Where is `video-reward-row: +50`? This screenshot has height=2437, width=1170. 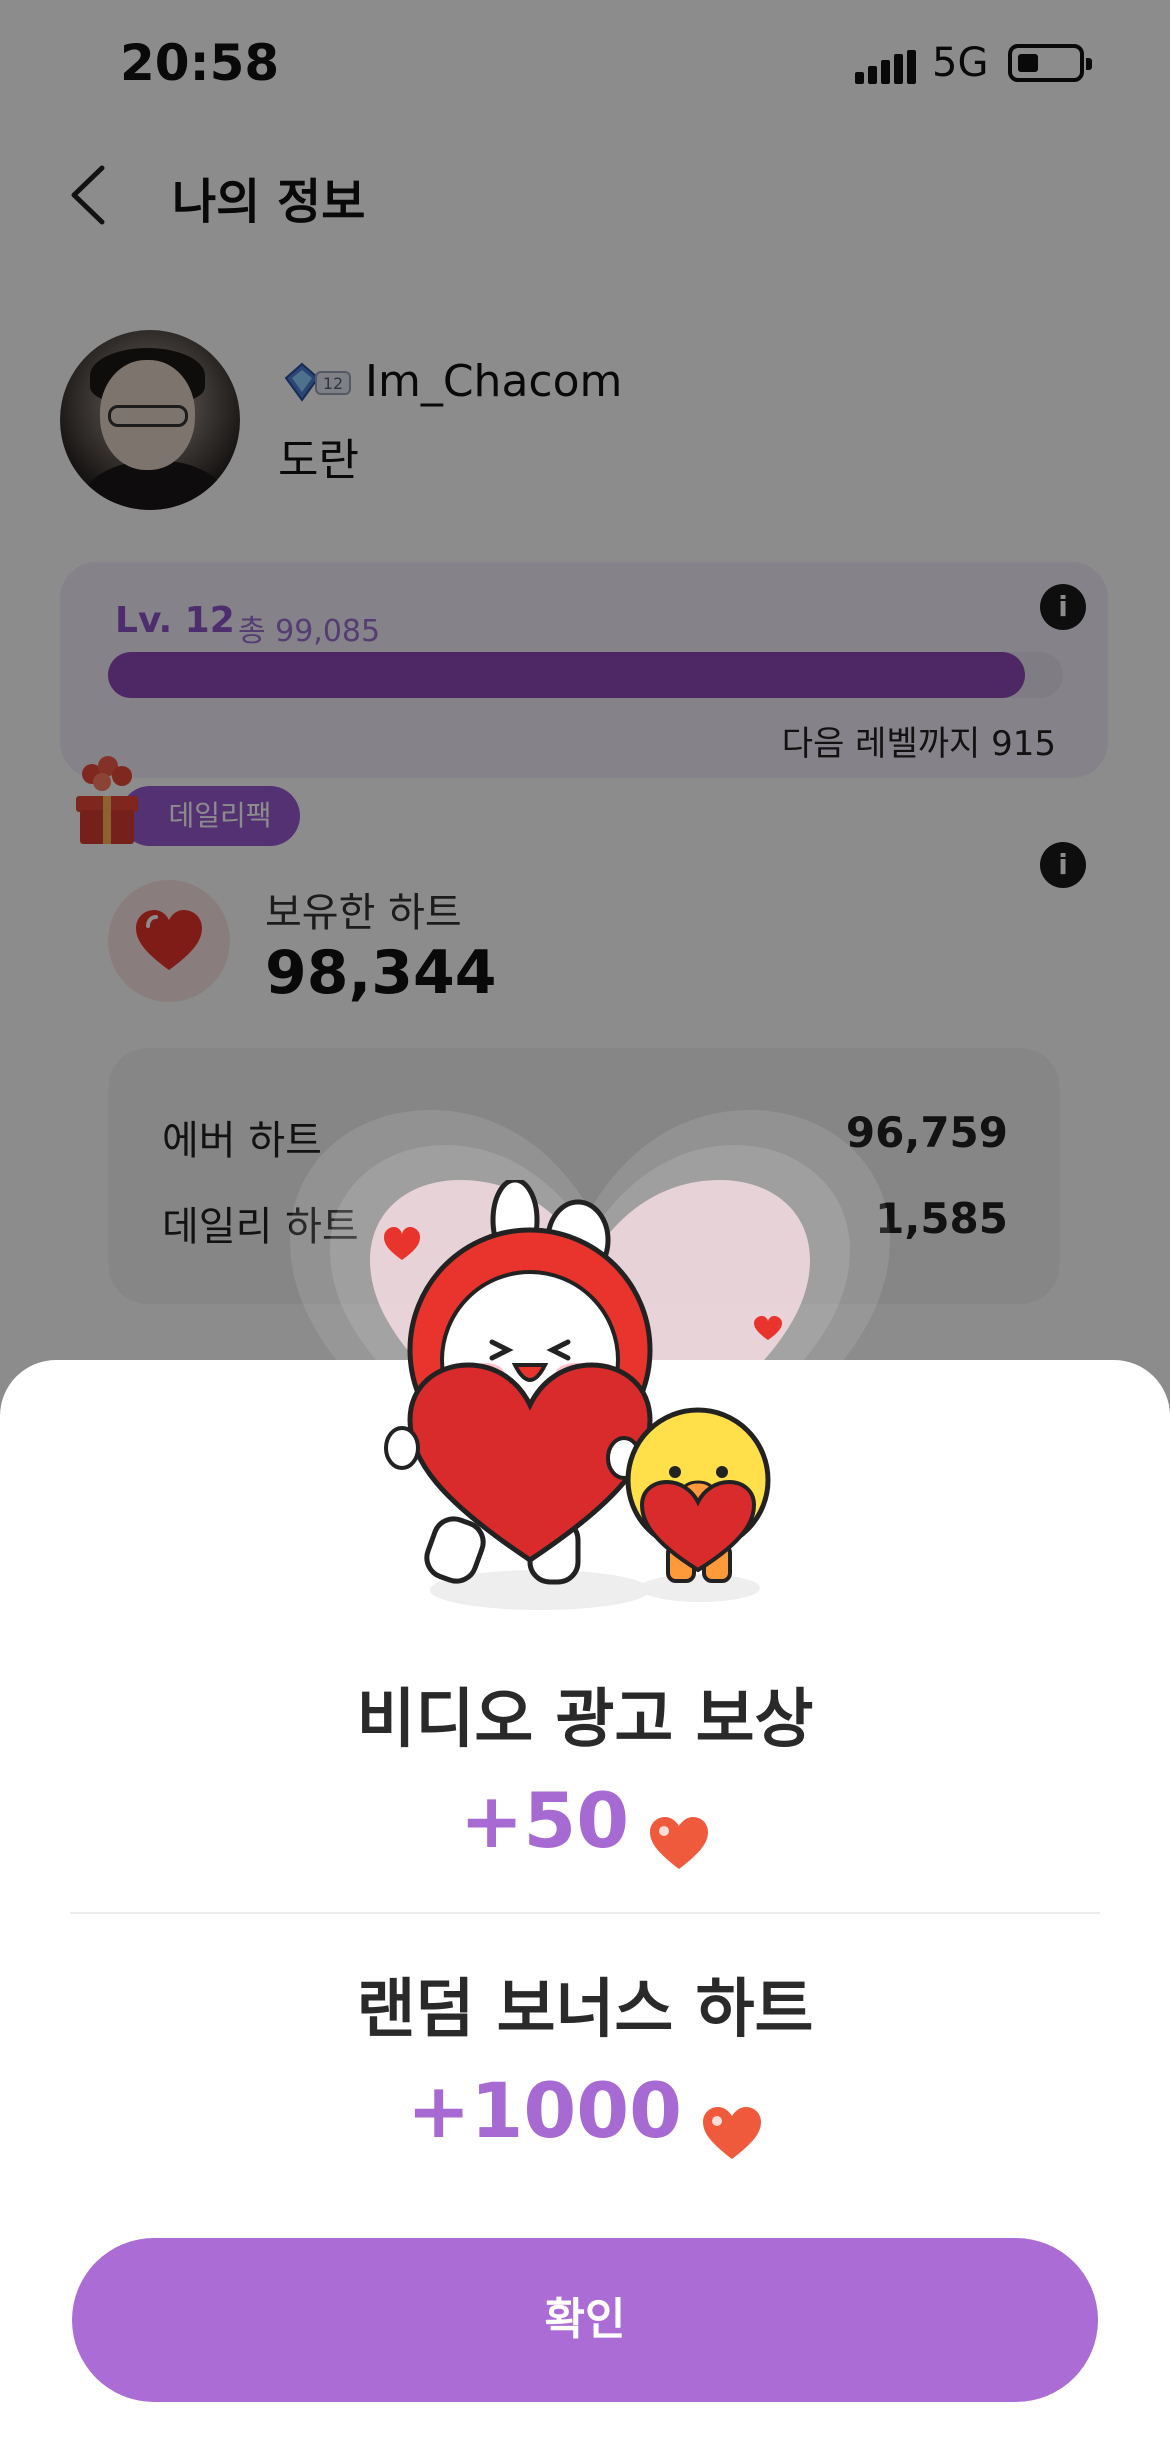 video-reward-row: +50 is located at coordinates (585, 1823).